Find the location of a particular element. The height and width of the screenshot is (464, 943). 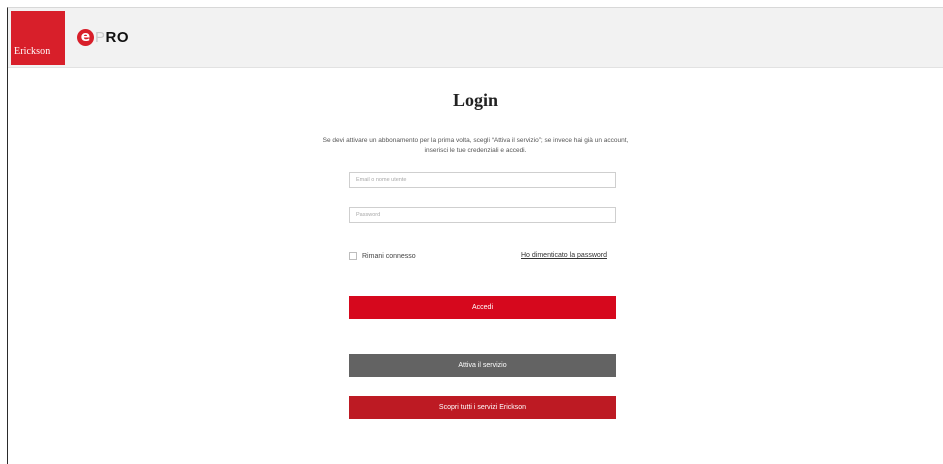

forgot-password-link: Ho dimenticato la password is located at coordinates (564, 255).